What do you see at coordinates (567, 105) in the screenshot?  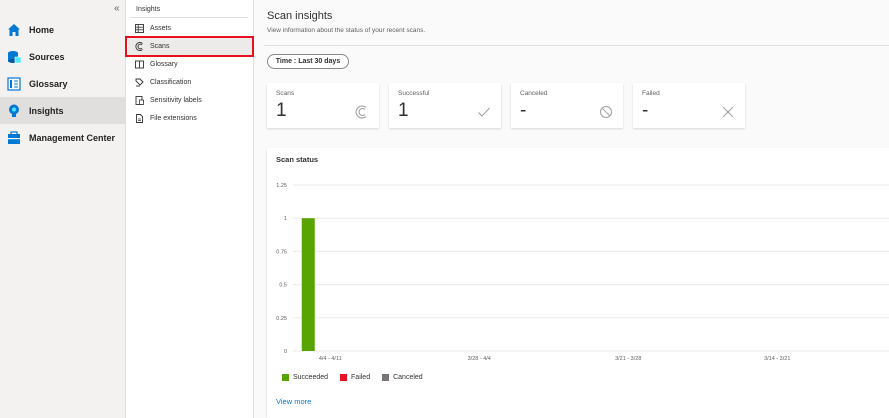 I see `canceled-count-card: Canceled -` at bounding box center [567, 105].